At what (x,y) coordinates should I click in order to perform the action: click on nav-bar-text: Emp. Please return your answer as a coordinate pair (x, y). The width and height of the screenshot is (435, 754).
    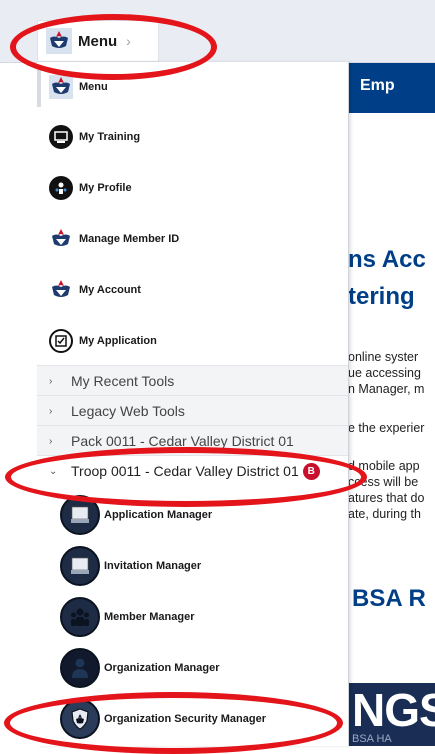
    Looking at the image, I should click on (377, 85).